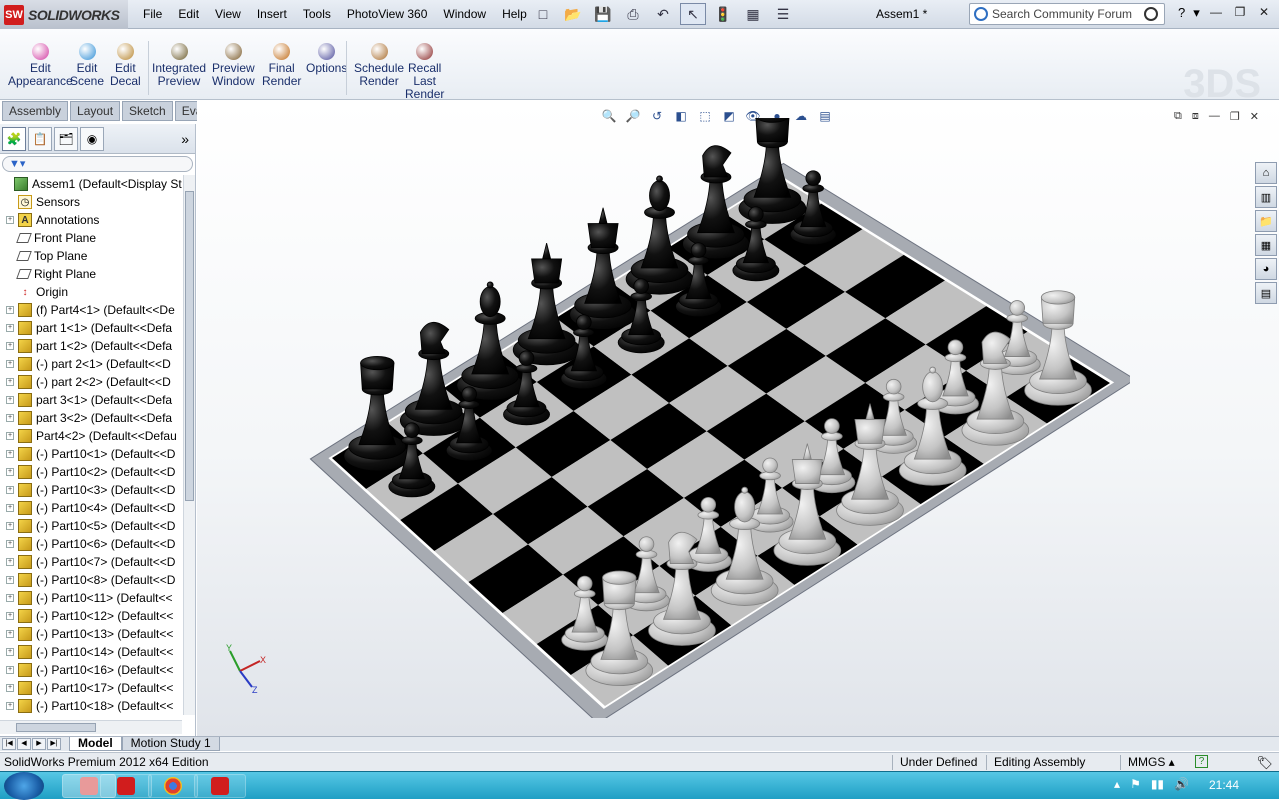 This screenshot has height=800, width=1279. Describe the element at coordinates (1224, 785) in the screenshot. I see `clock: 21:44` at that location.